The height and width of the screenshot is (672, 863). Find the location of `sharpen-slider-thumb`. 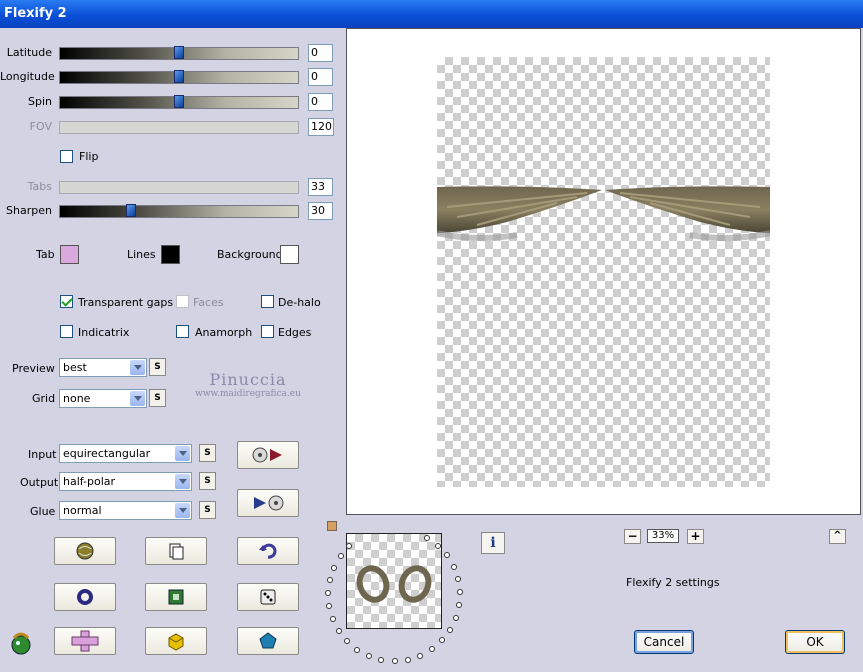

sharpen-slider-thumb is located at coordinates (131, 210).